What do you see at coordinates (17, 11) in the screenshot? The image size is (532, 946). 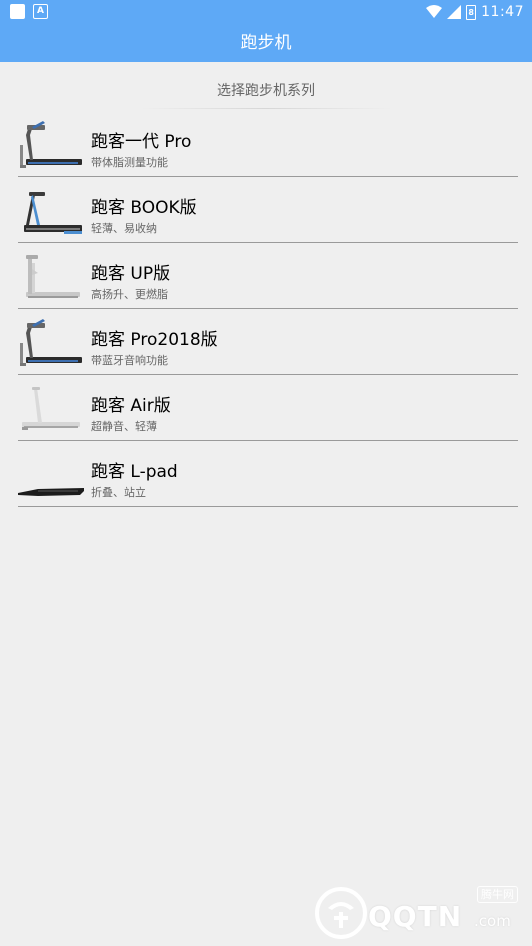 I see `square-notification-icon` at bounding box center [17, 11].